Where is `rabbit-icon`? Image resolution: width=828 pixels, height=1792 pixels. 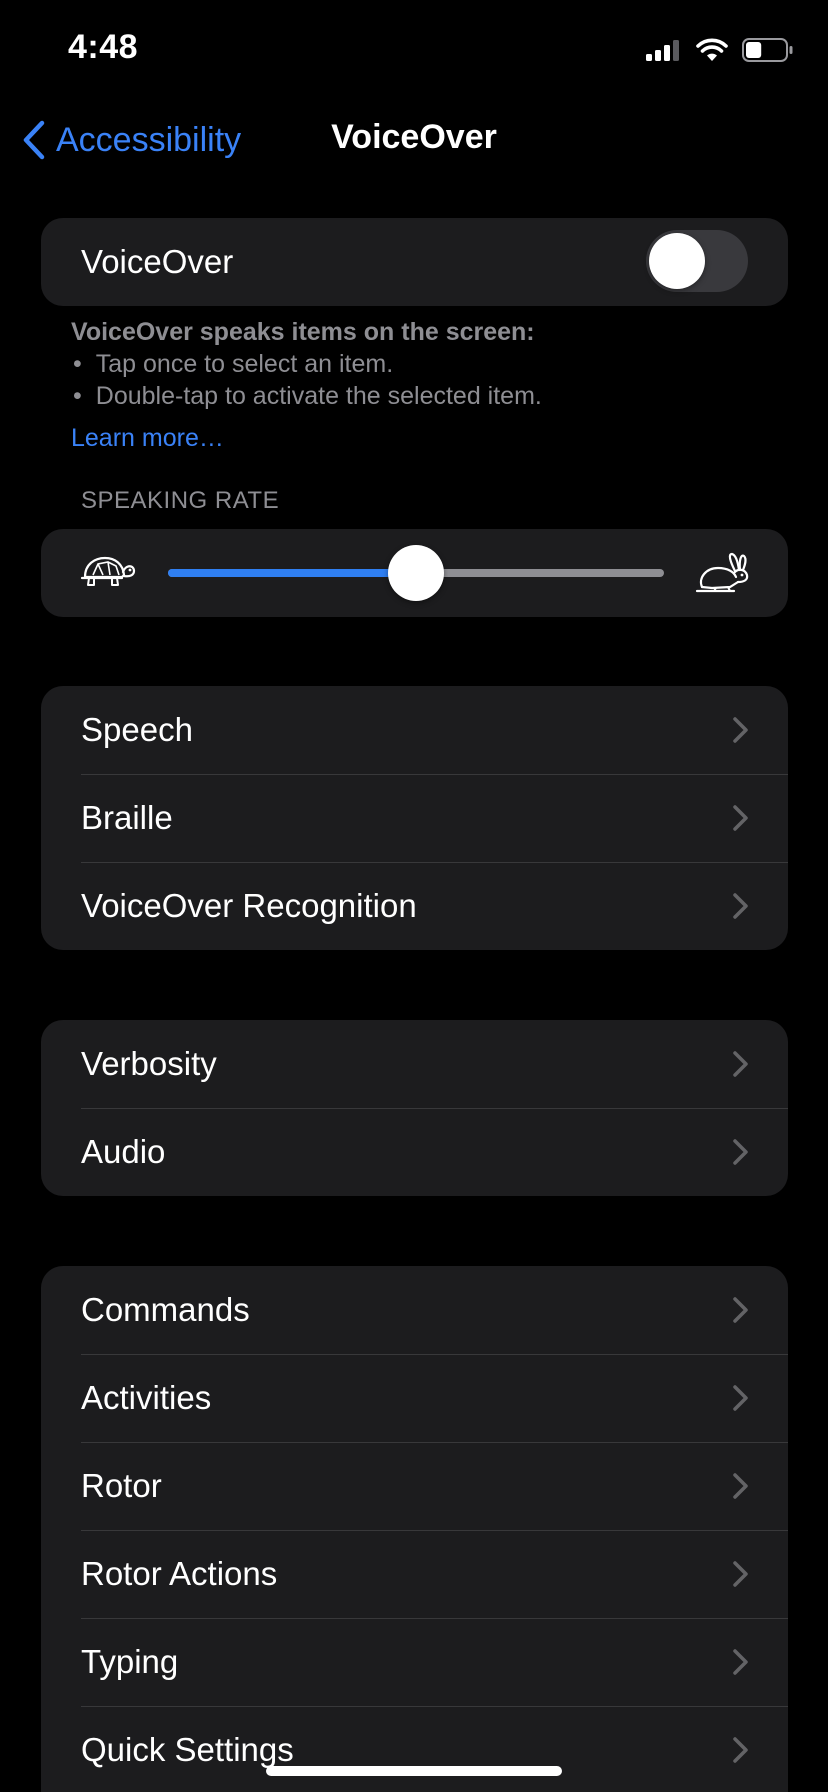 rabbit-icon is located at coordinates (722, 572).